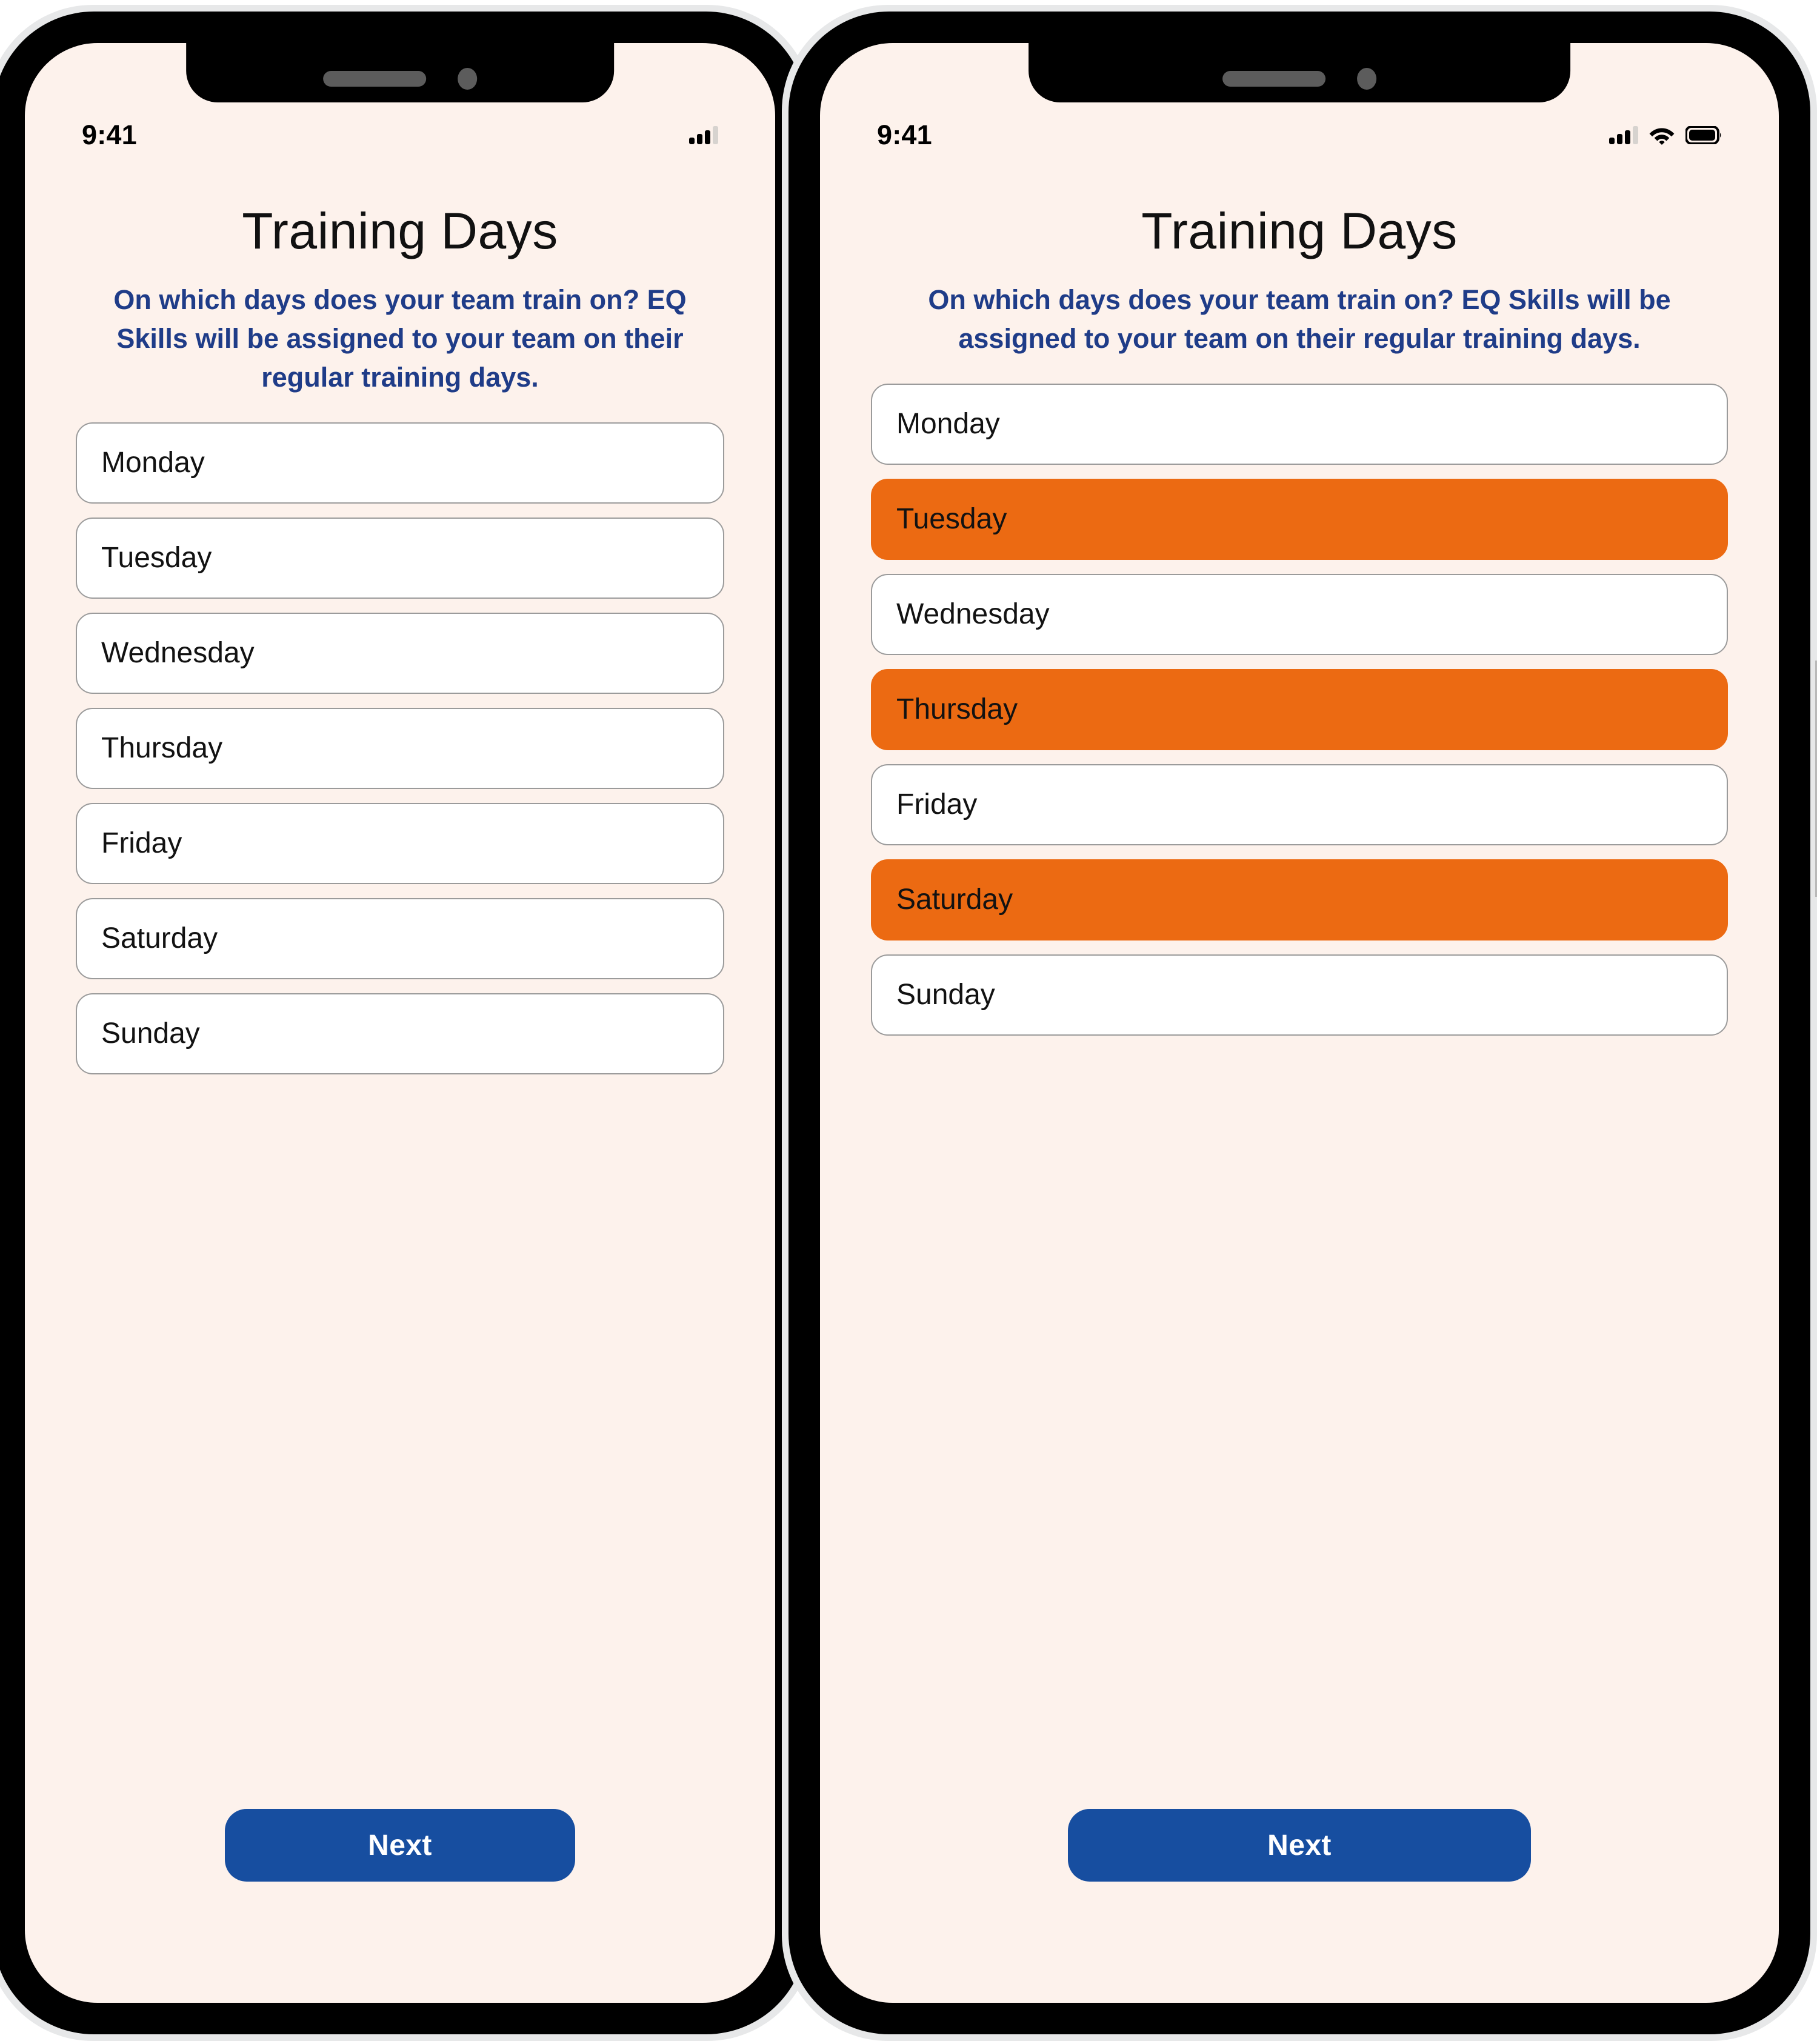 Image resolution: width=1817 pixels, height=2044 pixels. Describe the element at coordinates (400, 135) in the screenshot. I see `status-bar-left: 9:41` at that location.